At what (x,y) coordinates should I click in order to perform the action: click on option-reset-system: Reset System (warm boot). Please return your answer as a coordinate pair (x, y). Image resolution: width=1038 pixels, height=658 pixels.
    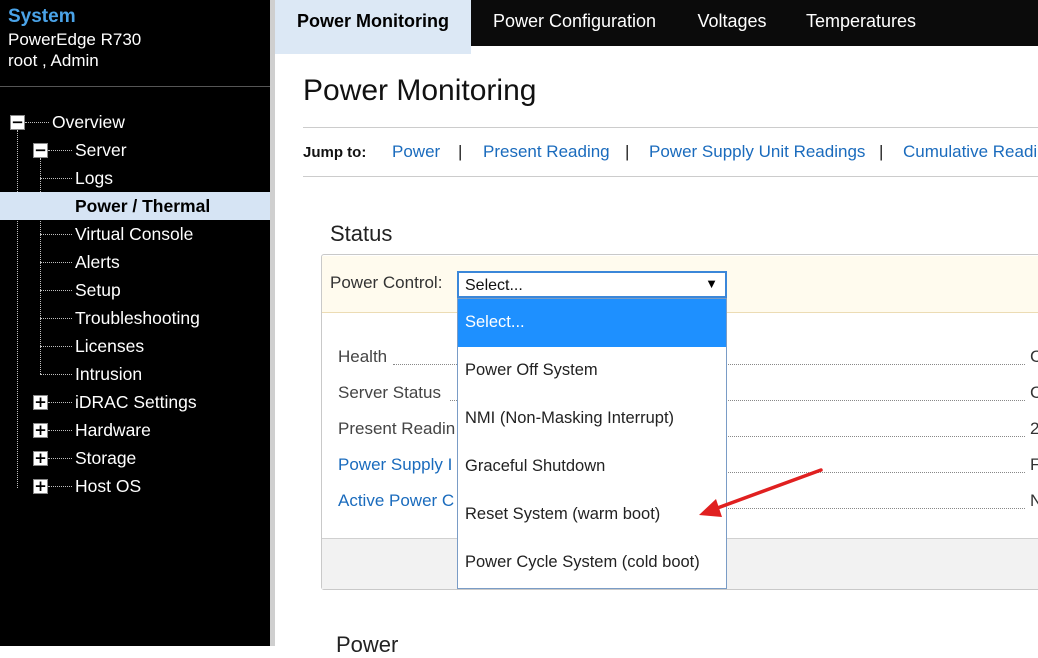
    Looking at the image, I should click on (592, 515).